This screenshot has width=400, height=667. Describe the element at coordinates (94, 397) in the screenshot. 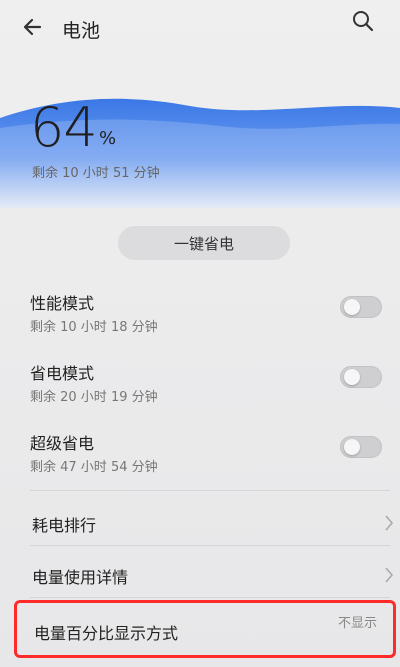

I see `mode-remaining: 剩余 20 小时 19 分钟` at that location.